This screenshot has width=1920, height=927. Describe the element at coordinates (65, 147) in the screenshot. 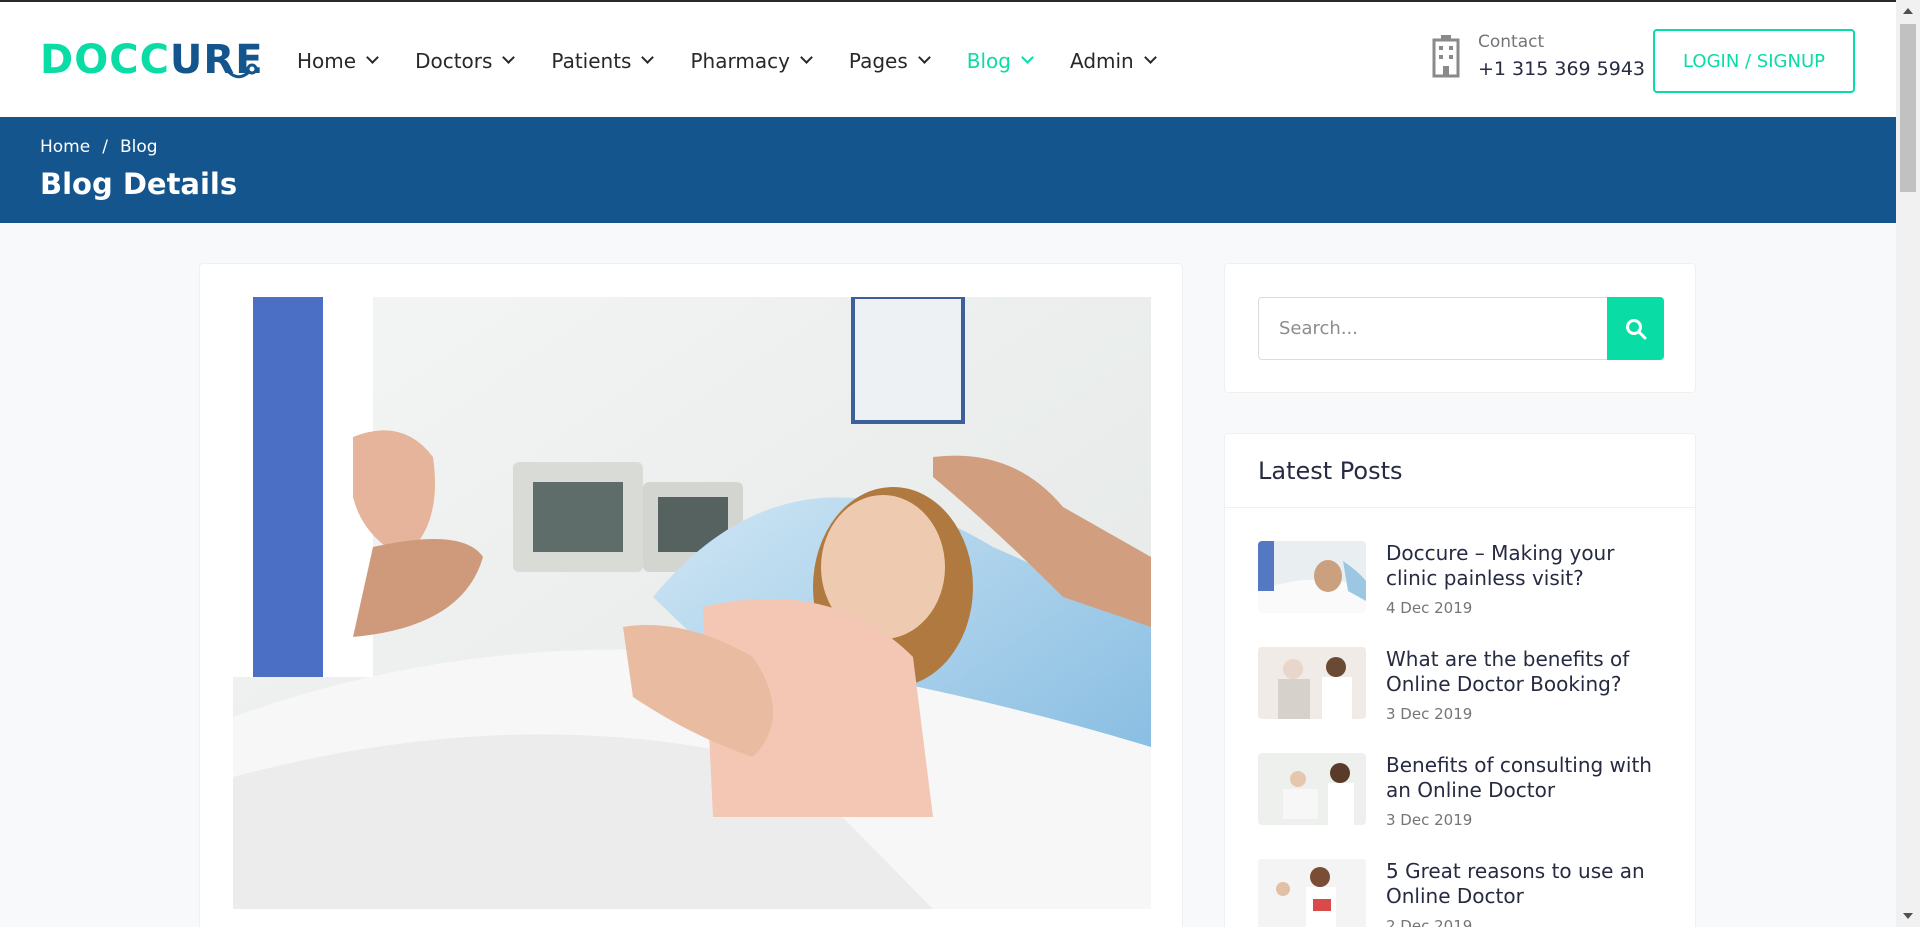

I see `breadcrumb-home: Home` at that location.